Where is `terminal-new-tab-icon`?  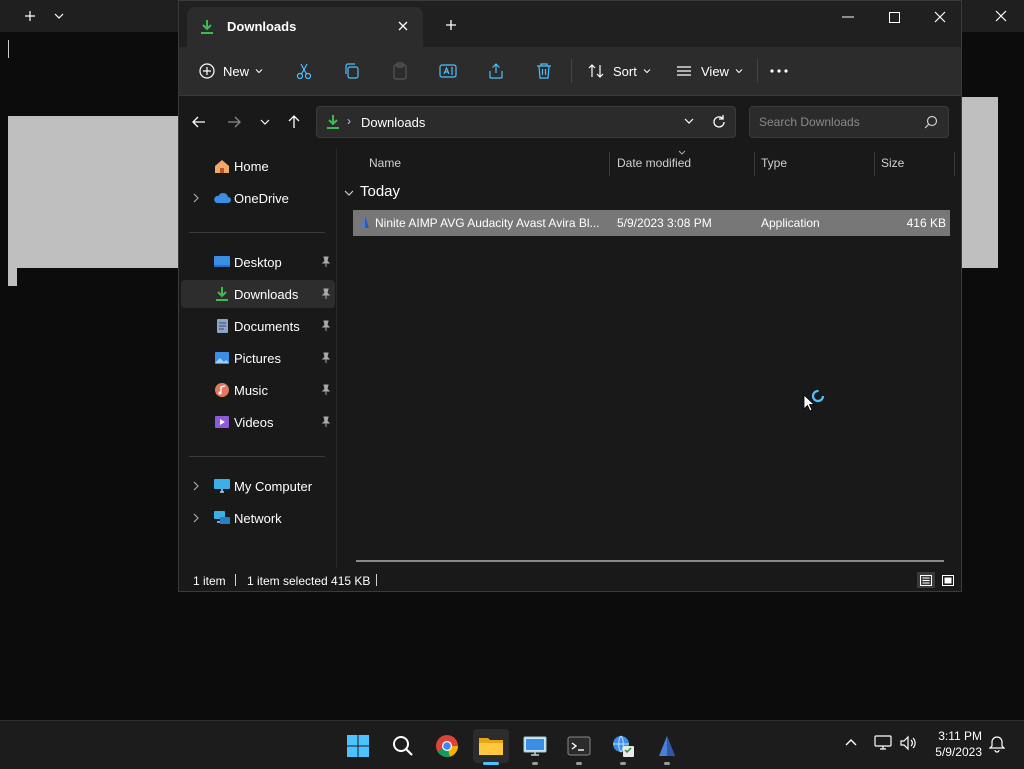 terminal-new-tab-icon is located at coordinates (30, 16).